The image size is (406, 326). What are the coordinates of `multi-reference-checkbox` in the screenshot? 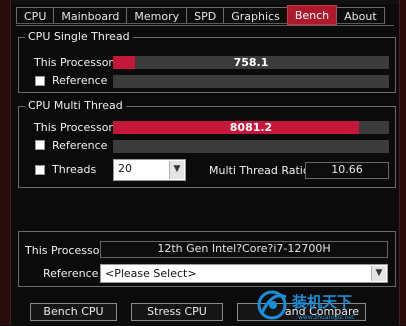 It's located at (40, 145).